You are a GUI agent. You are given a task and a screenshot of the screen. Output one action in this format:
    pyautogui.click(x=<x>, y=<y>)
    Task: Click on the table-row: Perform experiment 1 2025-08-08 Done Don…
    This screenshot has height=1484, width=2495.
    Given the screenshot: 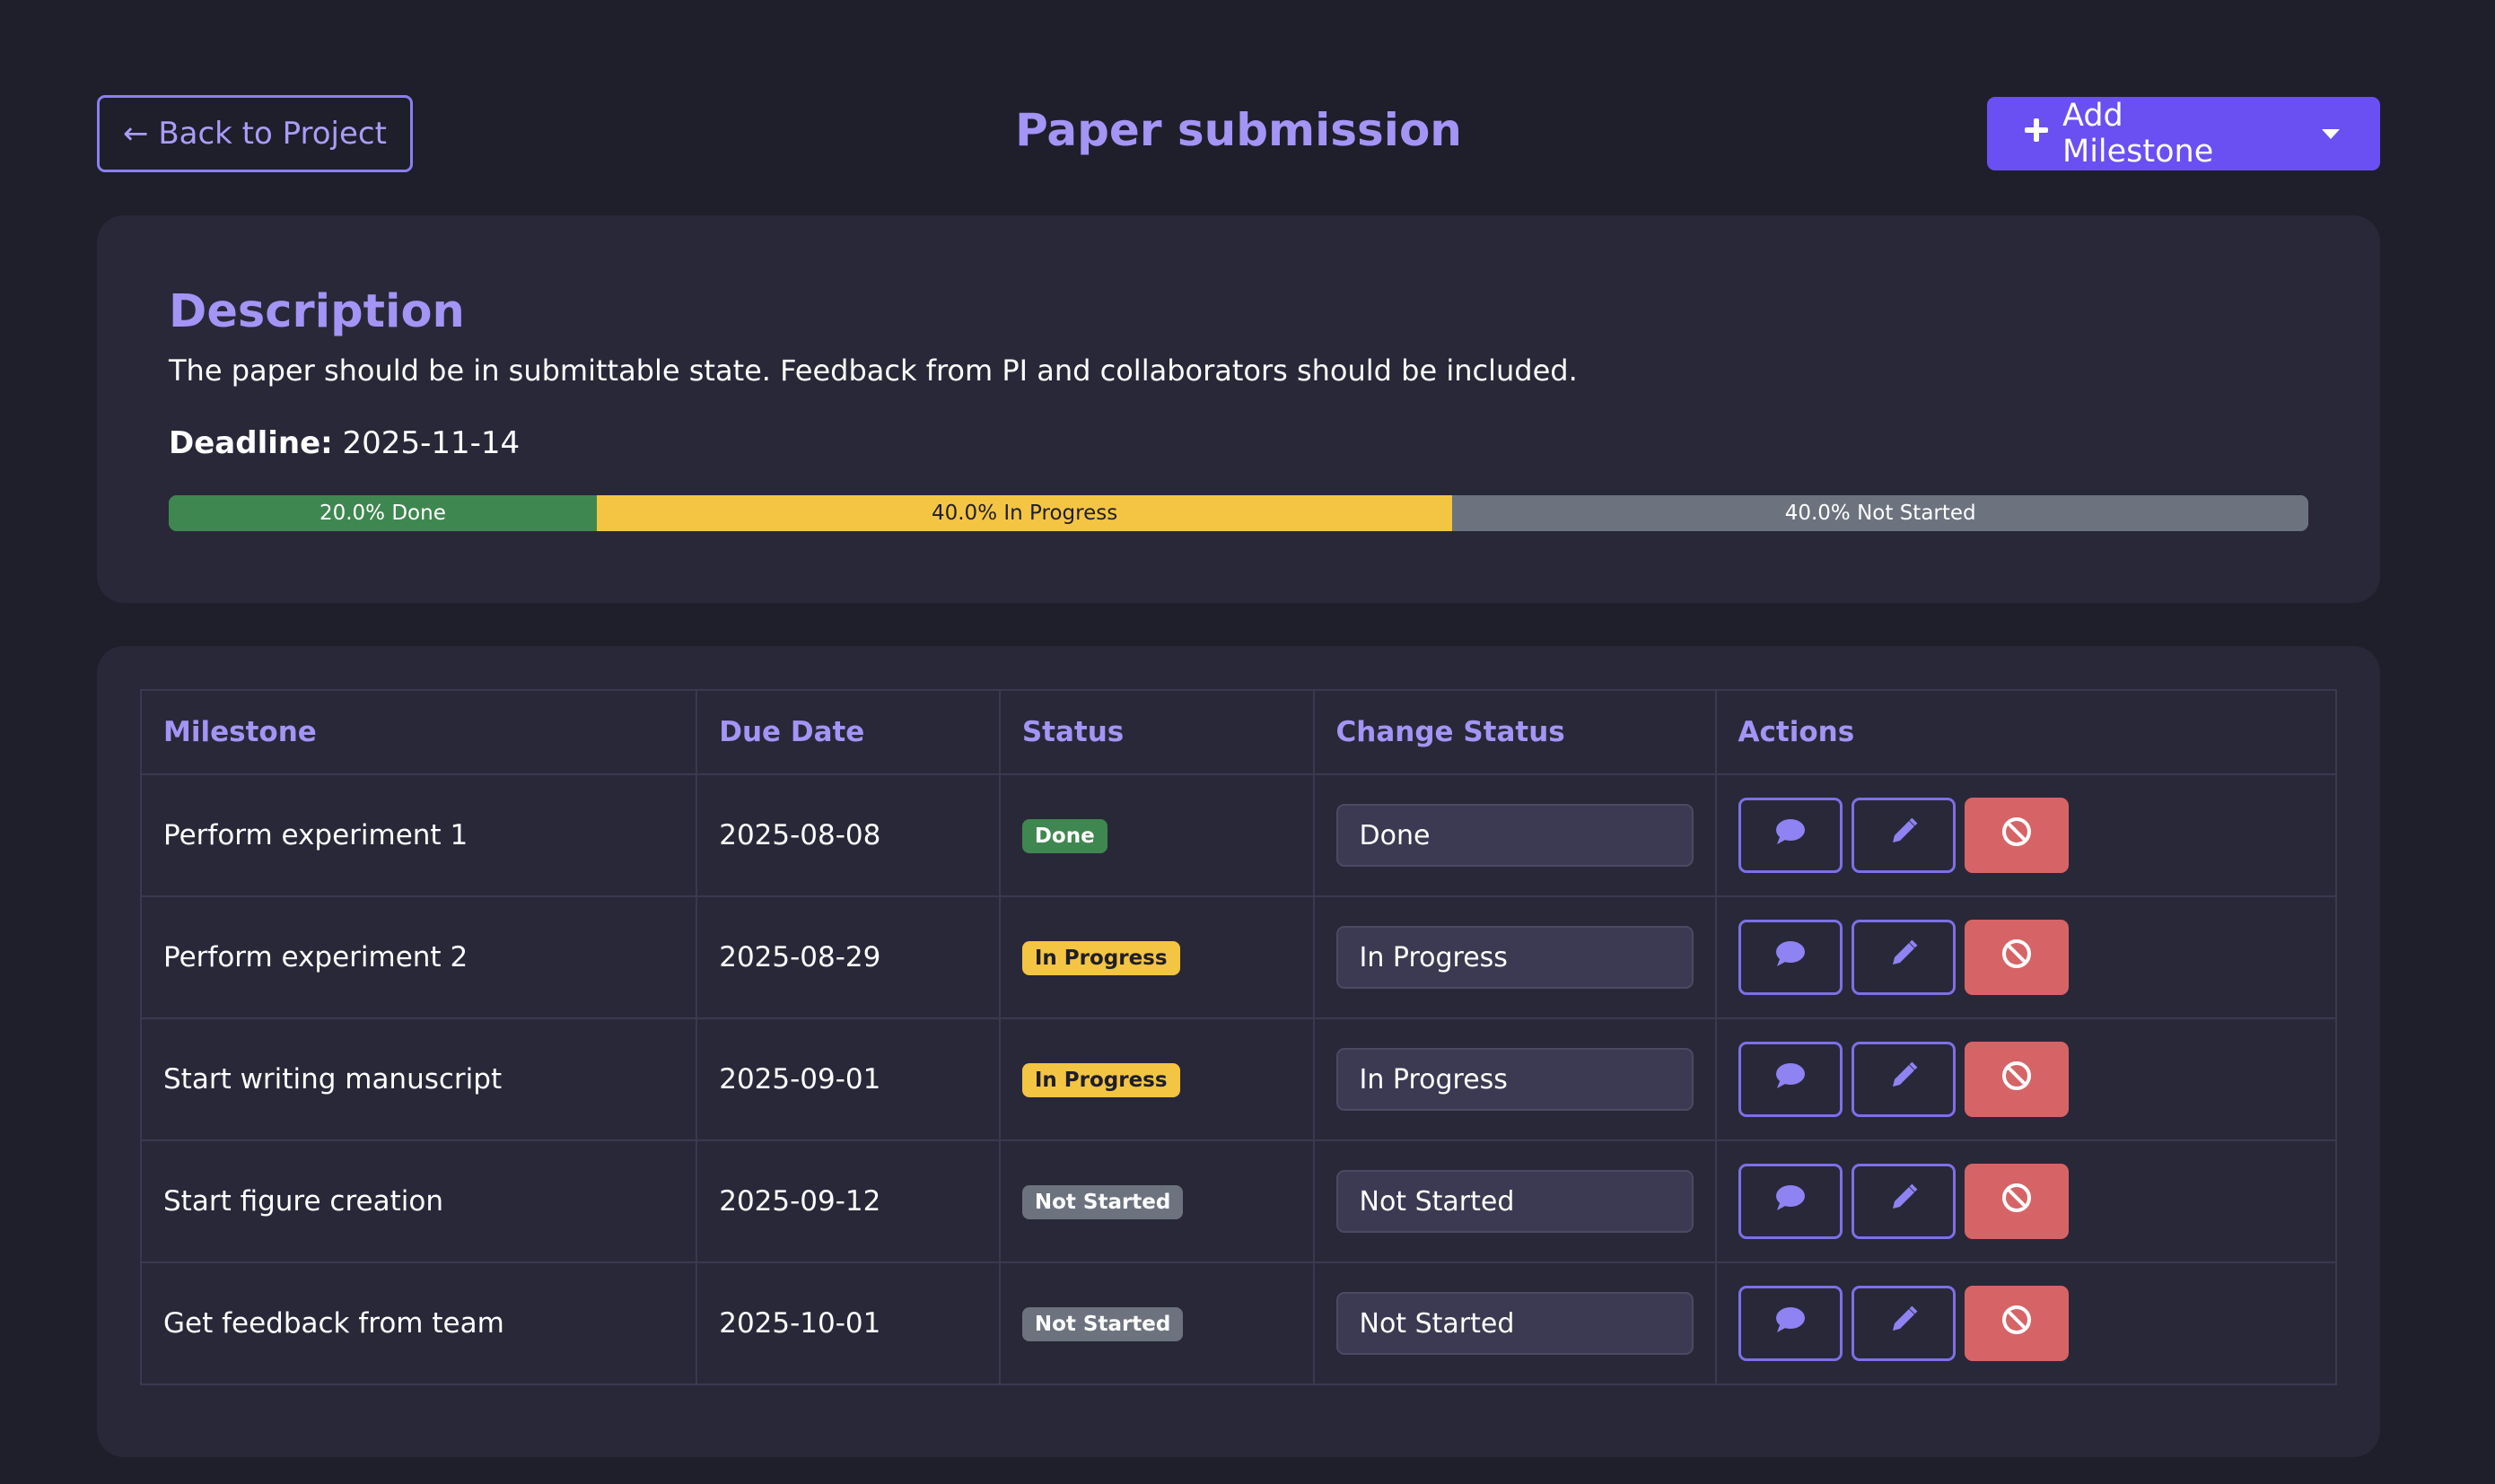 What is the action you would take?
    pyautogui.click(x=1238, y=835)
    